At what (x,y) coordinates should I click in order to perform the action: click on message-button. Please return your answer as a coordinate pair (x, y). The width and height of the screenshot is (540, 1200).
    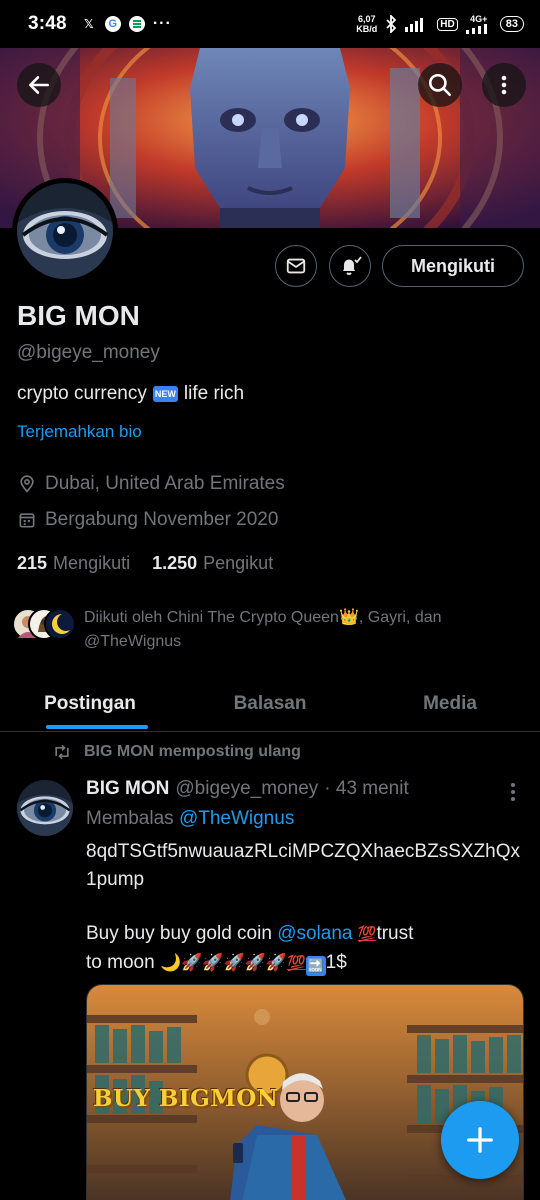
    Looking at the image, I should click on (296, 266).